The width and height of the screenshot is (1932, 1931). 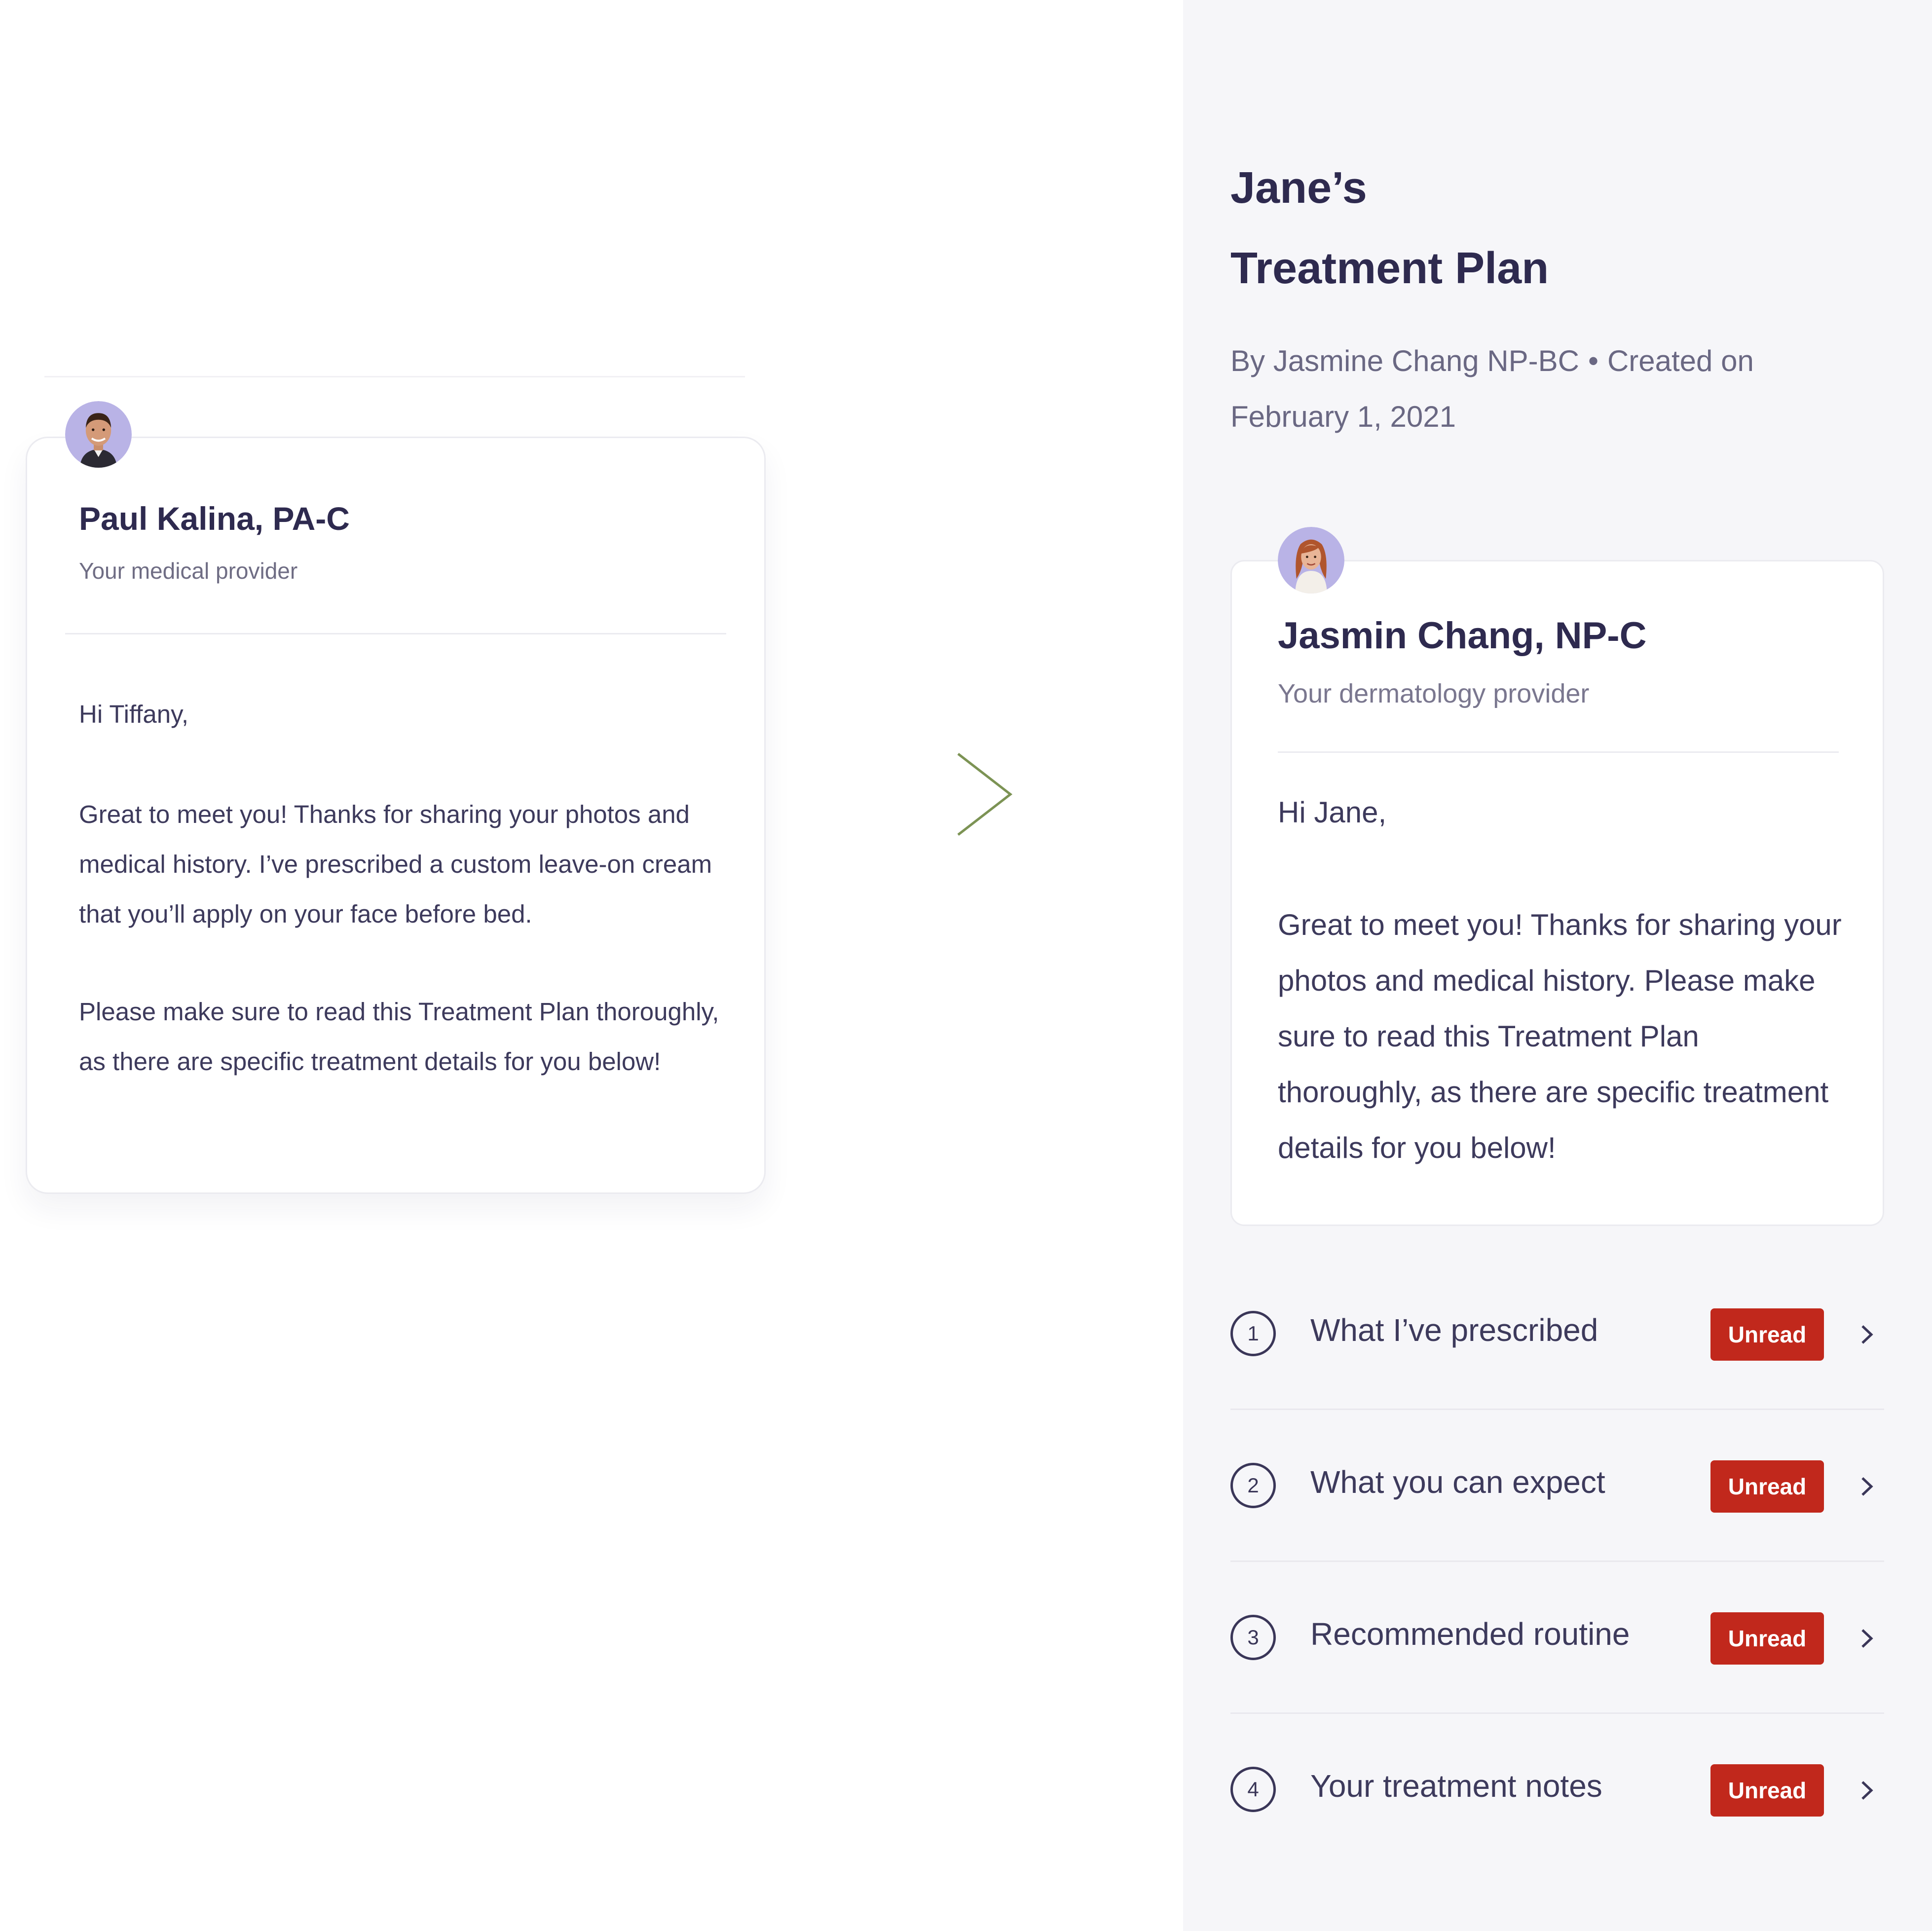 What do you see at coordinates (1434, 693) in the screenshot?
I see `provider-role: Your dermatology provider` at bounding box center [1434, 693].